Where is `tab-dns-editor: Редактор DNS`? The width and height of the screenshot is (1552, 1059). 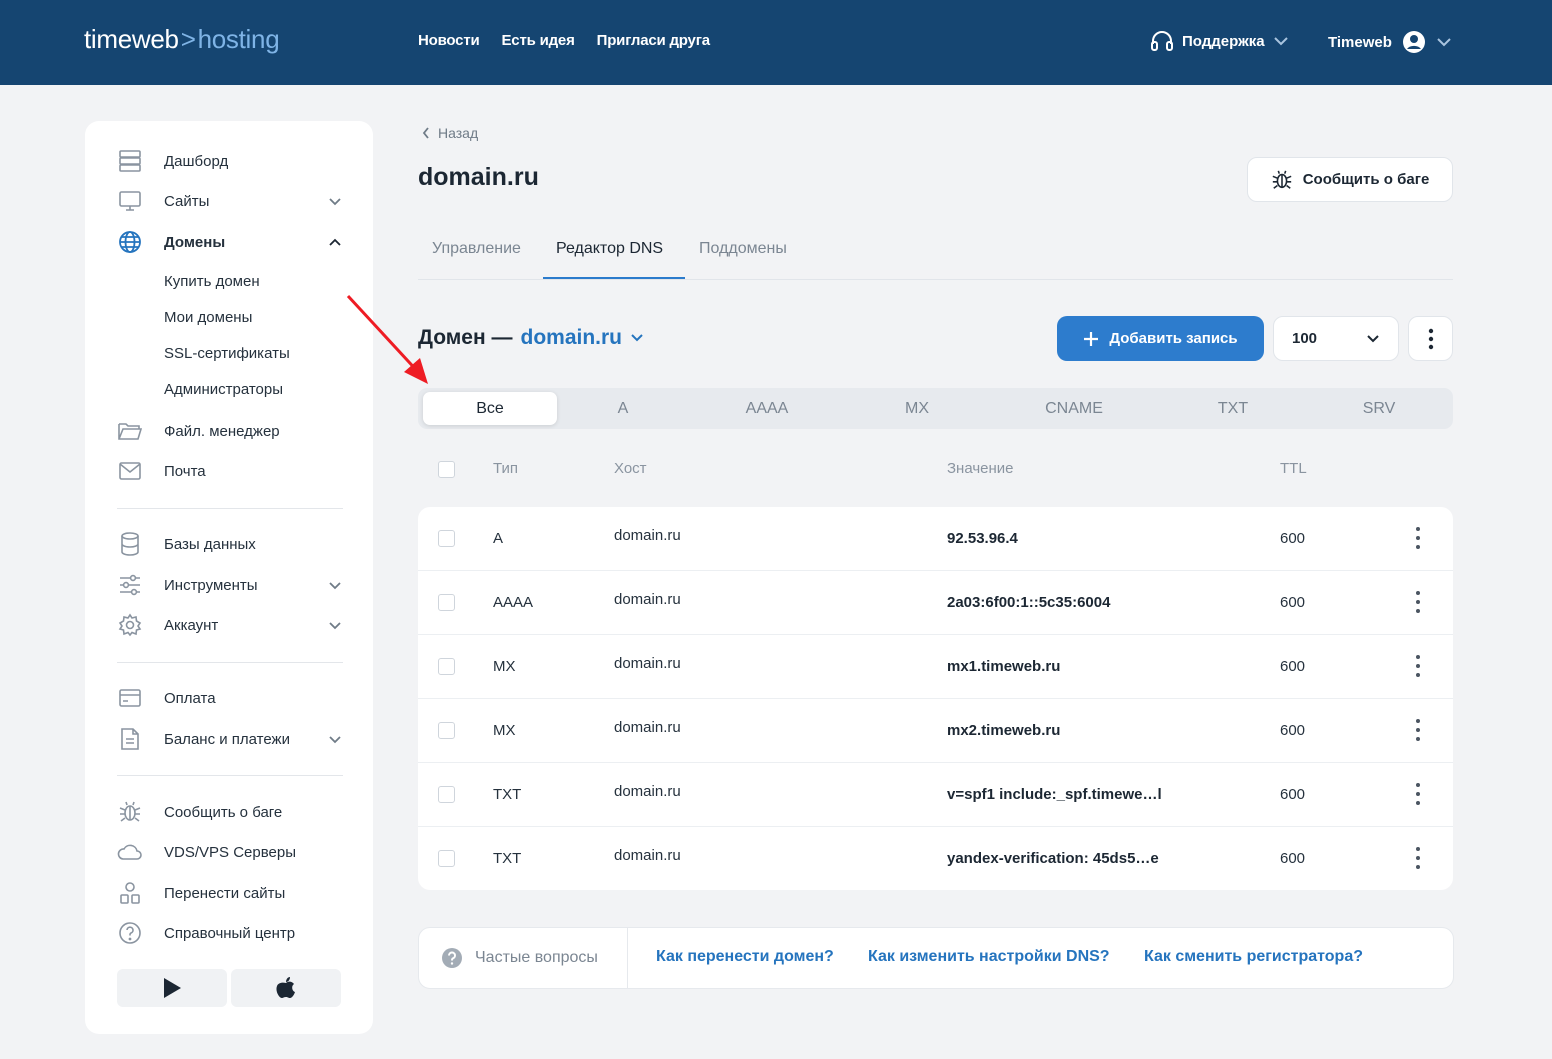
tab-dns-editor: Редактор DNS is located at coordinates (609, 258).